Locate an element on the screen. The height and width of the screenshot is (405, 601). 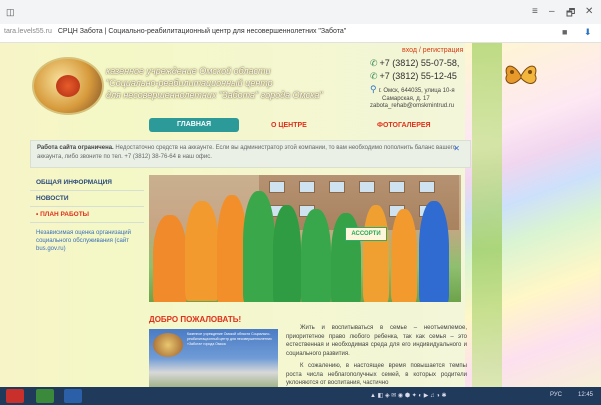
browser-titlebar: ◫ ≡ – 🗗 ✕ is located at coordinates (300, 12).